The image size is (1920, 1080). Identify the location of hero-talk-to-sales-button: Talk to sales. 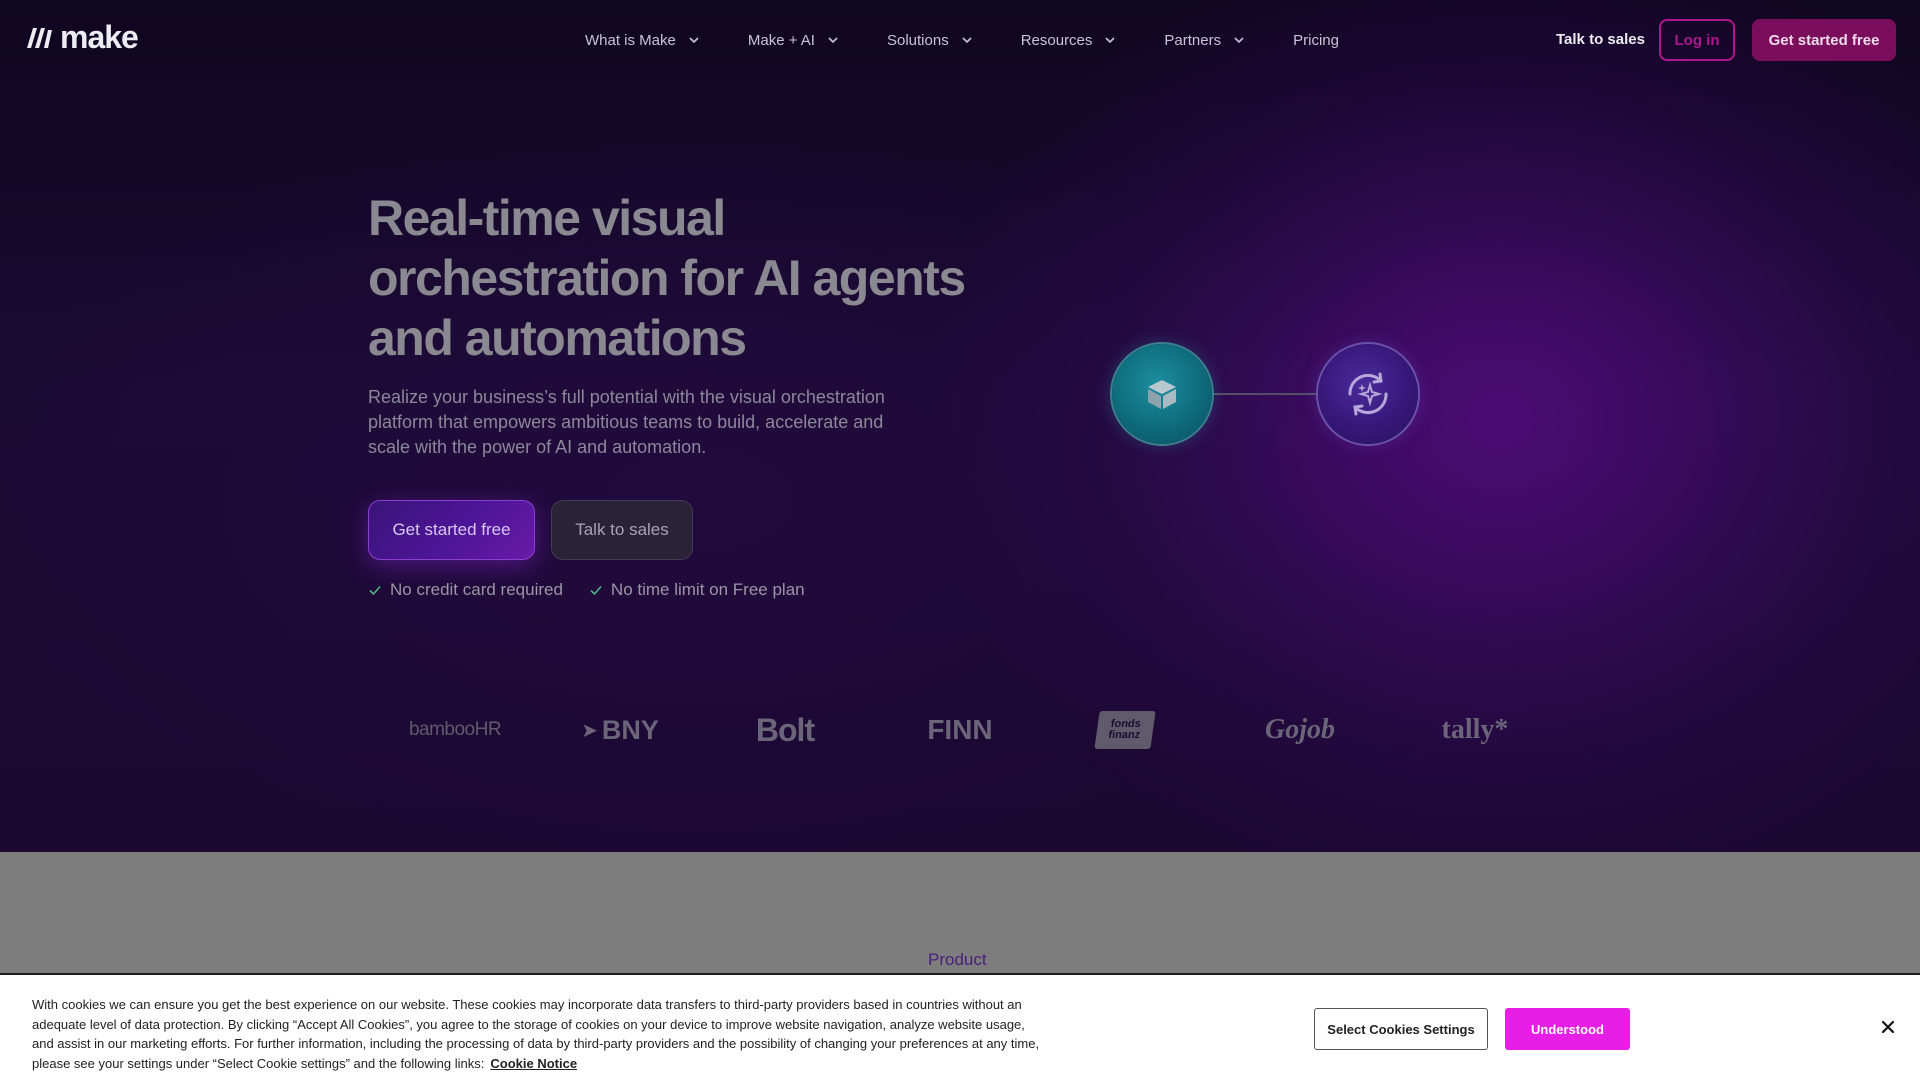
(622, 530).